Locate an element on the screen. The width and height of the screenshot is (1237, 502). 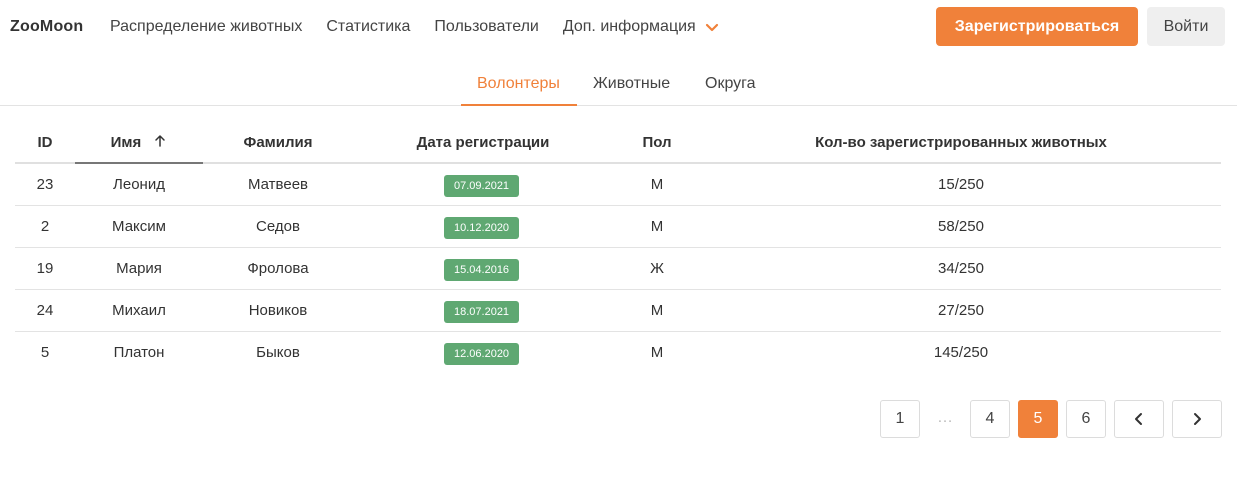
chevron-left-icon is located at coordinates (1138, 419).